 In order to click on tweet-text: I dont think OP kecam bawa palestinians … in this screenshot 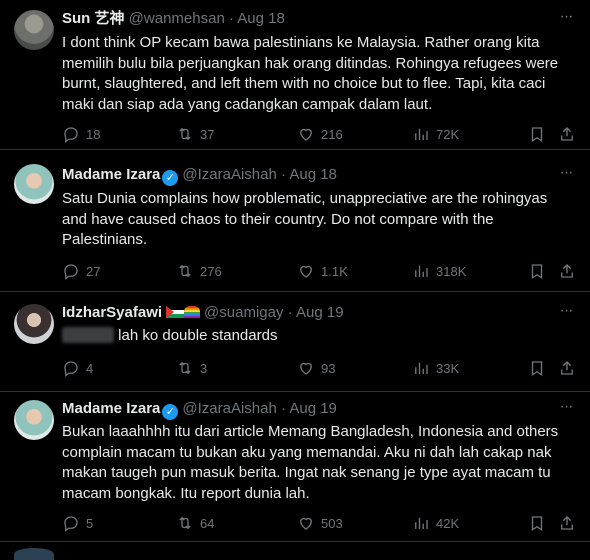, I will do `click(310, 73)`.